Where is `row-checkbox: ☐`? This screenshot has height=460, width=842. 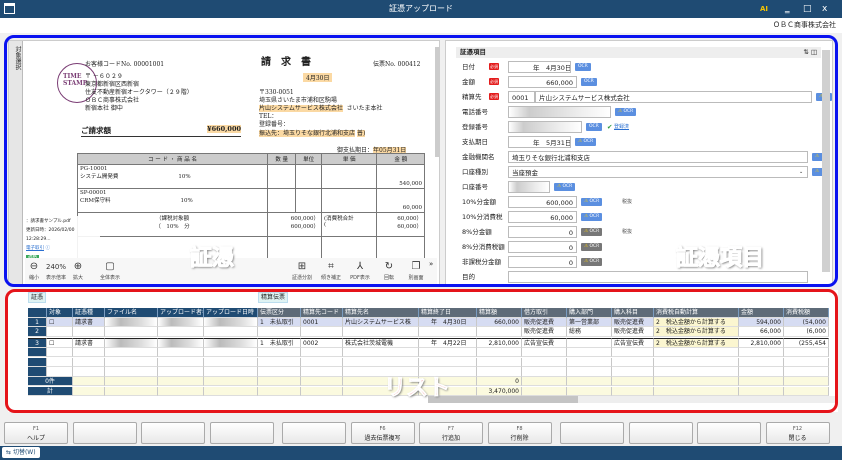
row-checkbox: ☐ is located at coordinates (60, 322).